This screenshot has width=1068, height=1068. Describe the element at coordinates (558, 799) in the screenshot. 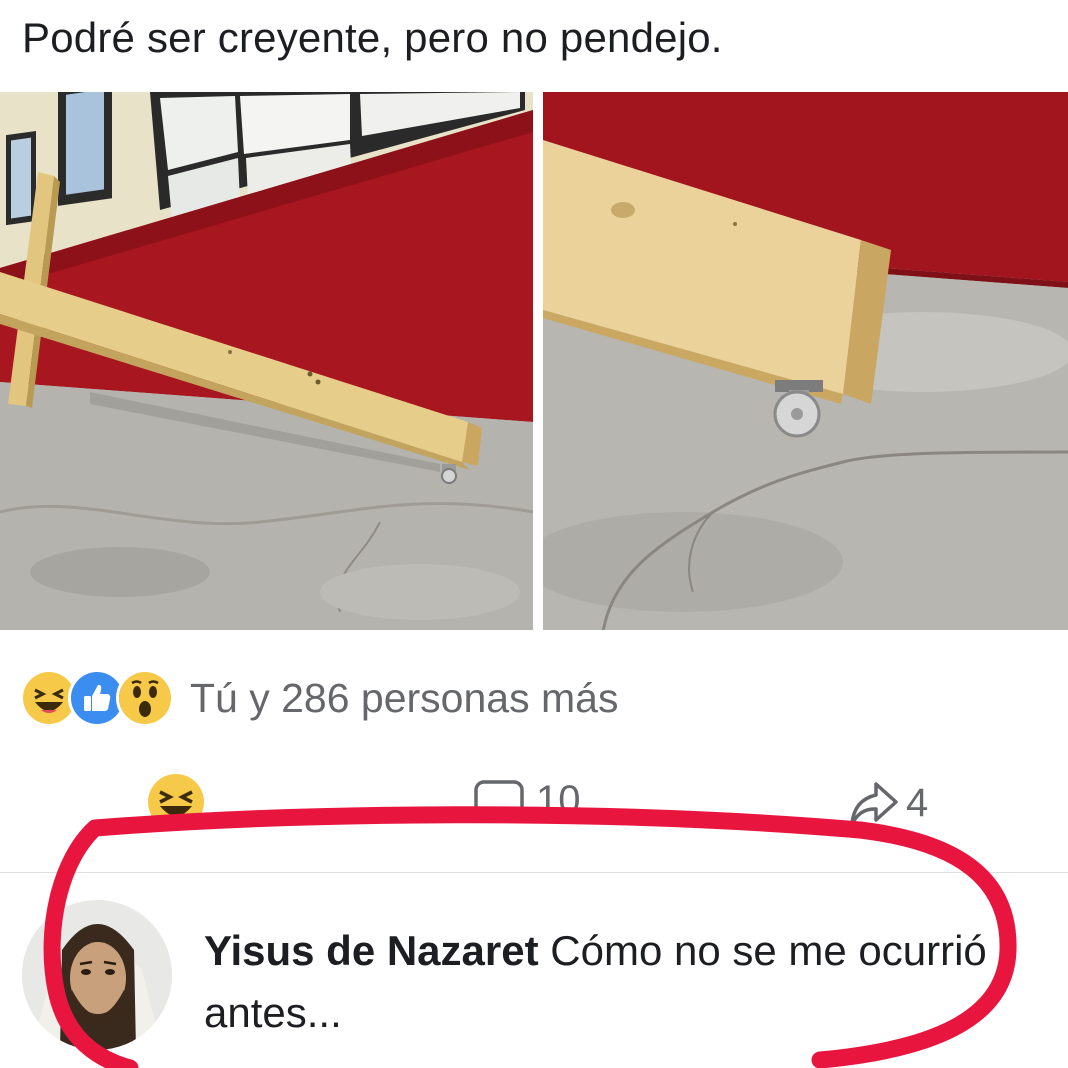

I see `comment-count: 10` at that location.